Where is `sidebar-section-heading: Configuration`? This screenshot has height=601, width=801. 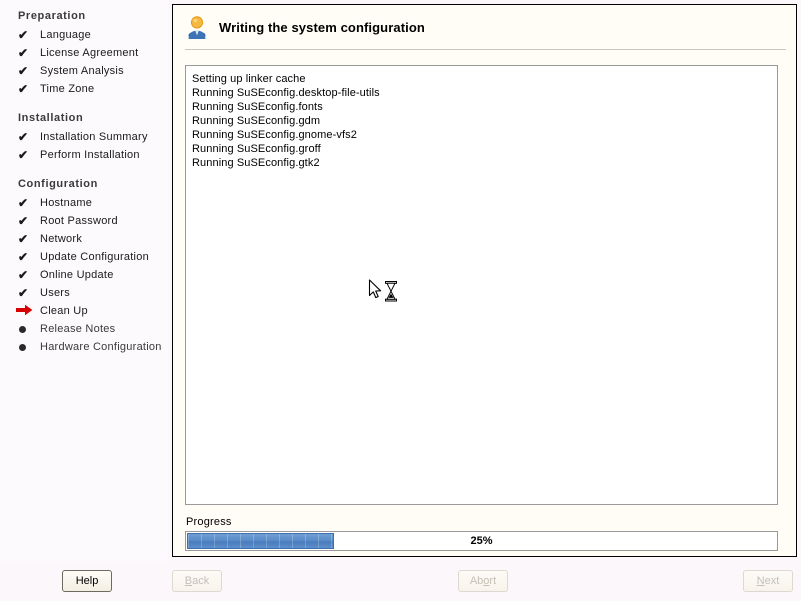
sidebar-section-heading: Configuration is located at coordinates (58, 184).